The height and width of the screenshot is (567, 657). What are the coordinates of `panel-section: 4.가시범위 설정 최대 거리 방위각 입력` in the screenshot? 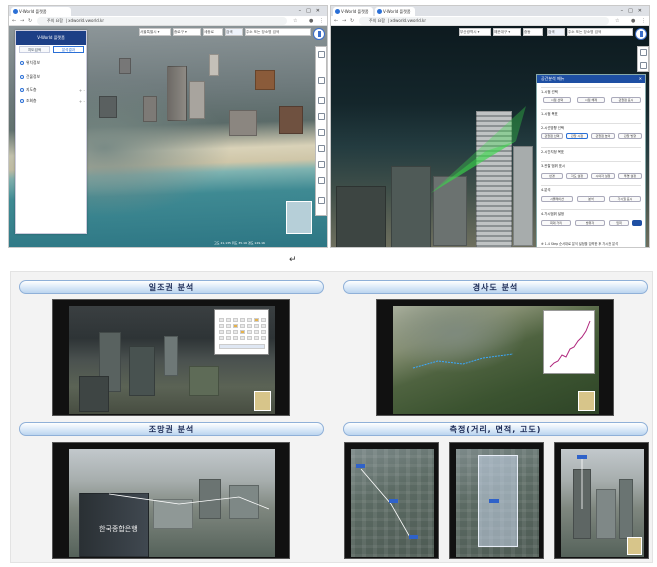 It's located at (591, 220).